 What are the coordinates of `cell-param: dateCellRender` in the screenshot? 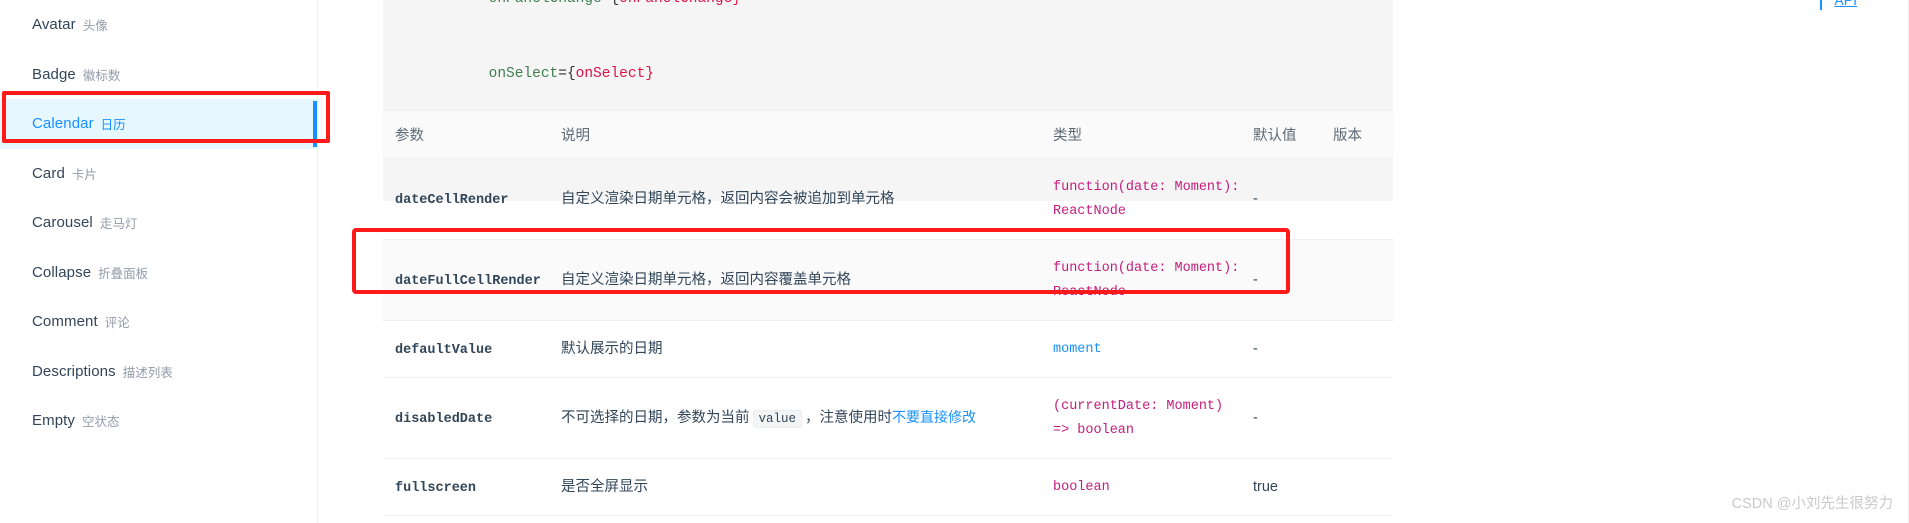 It's located at (472, 199).